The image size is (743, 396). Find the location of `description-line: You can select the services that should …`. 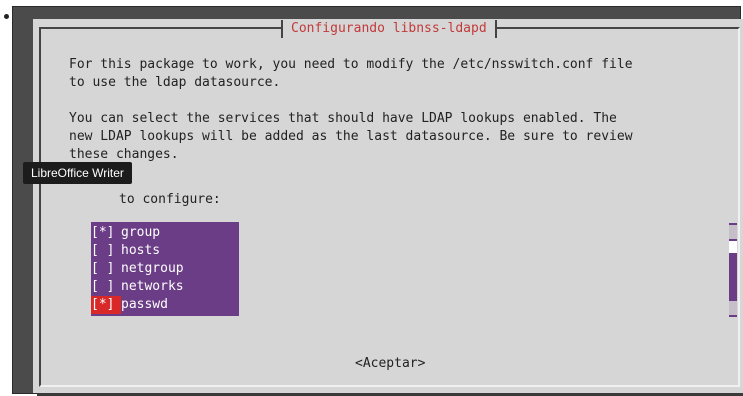

description-line: You can select the services that should … is located at coordinates (343, 118).